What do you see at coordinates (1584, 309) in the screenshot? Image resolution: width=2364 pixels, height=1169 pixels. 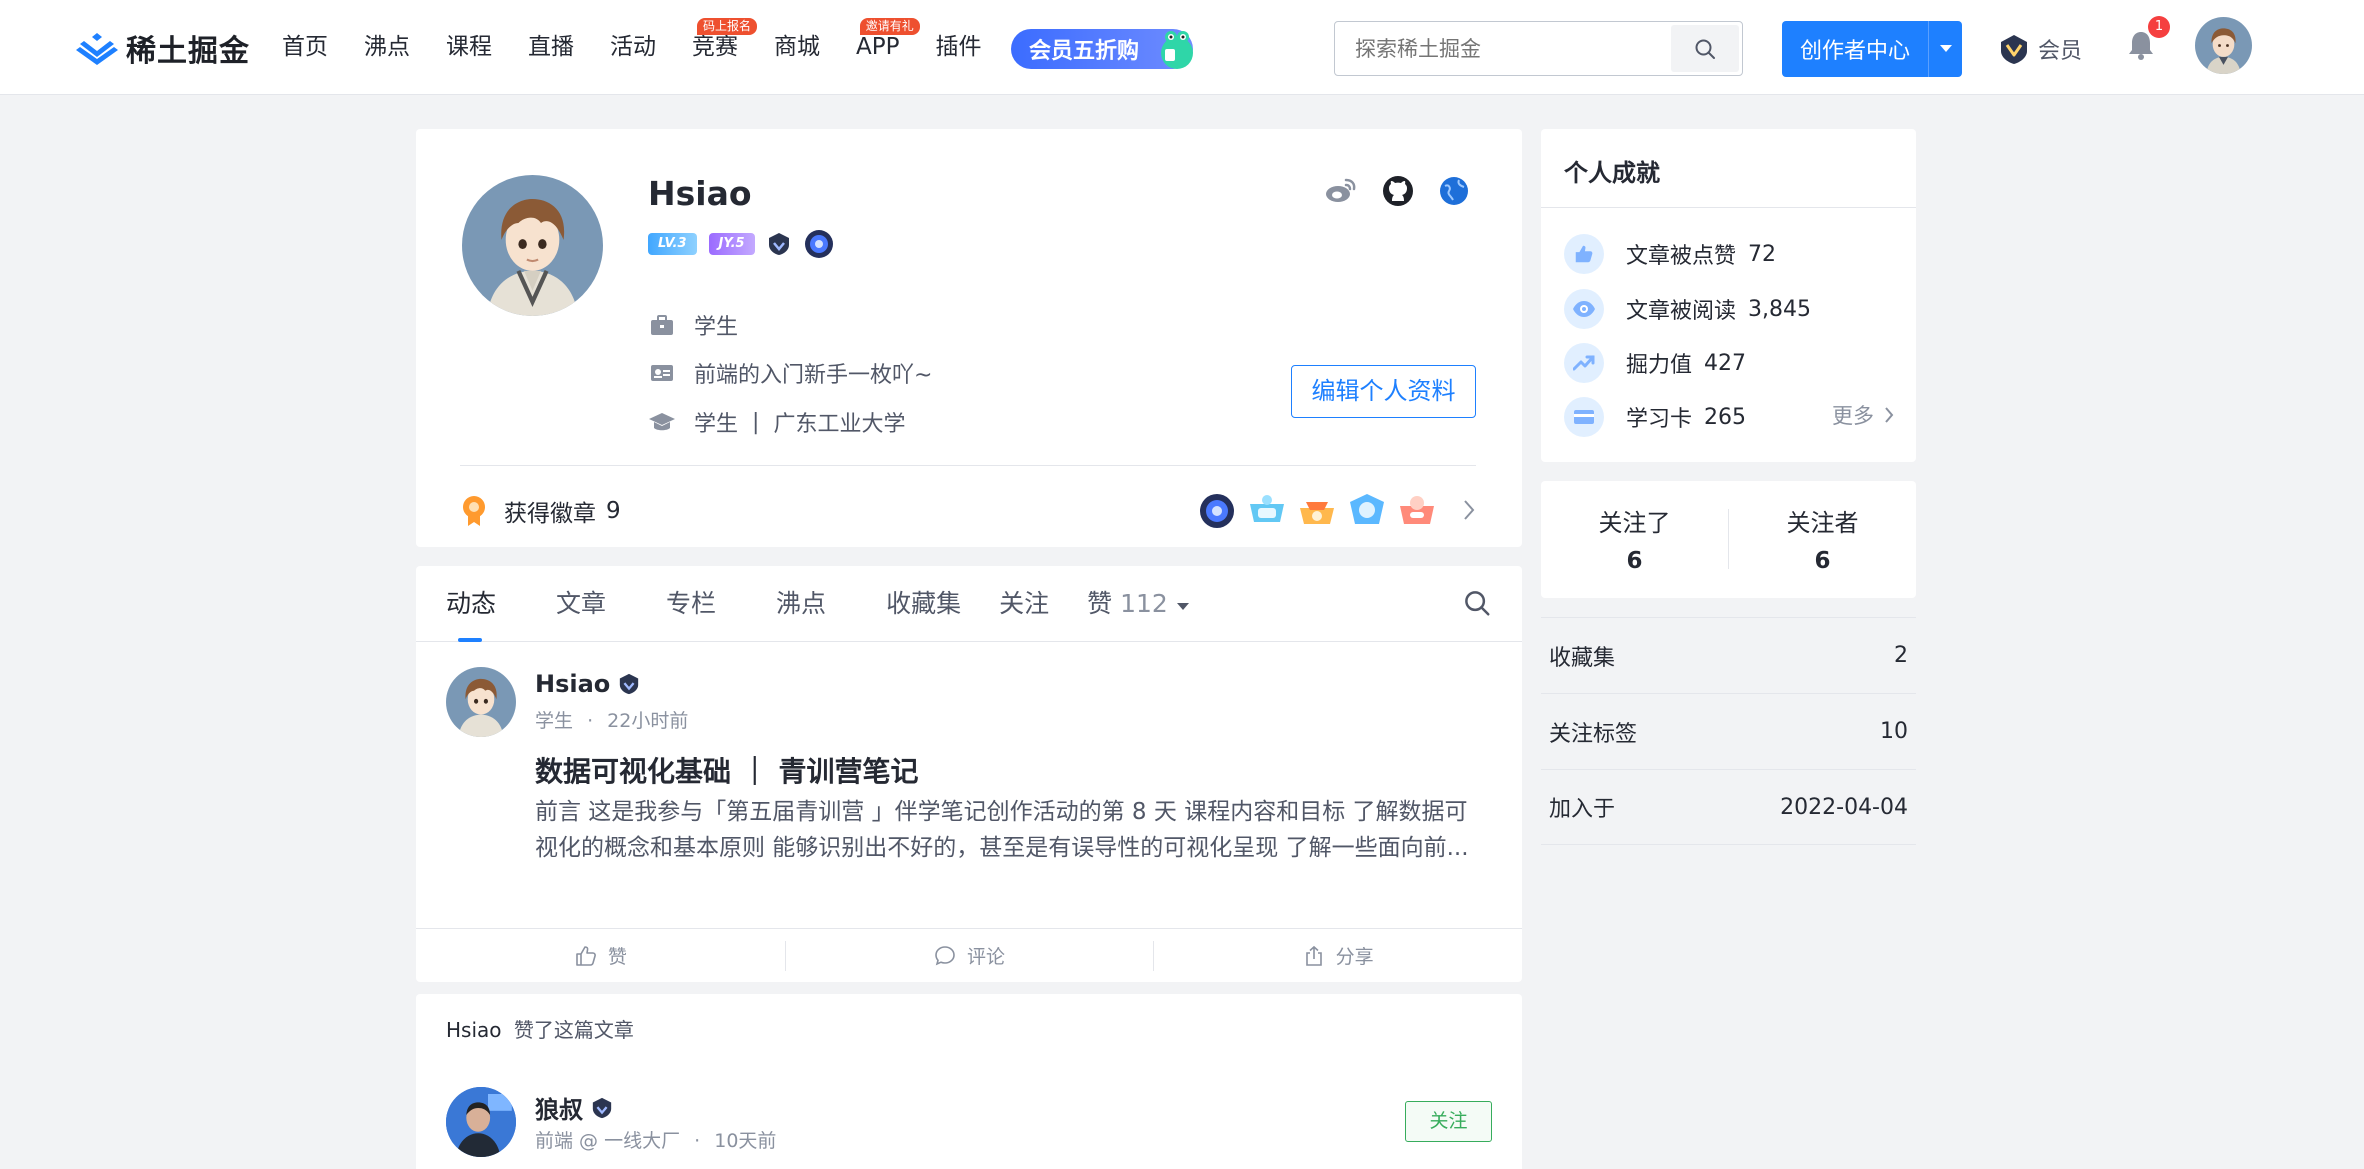 I see `eye-icon` at bounding box center [1584, 309].